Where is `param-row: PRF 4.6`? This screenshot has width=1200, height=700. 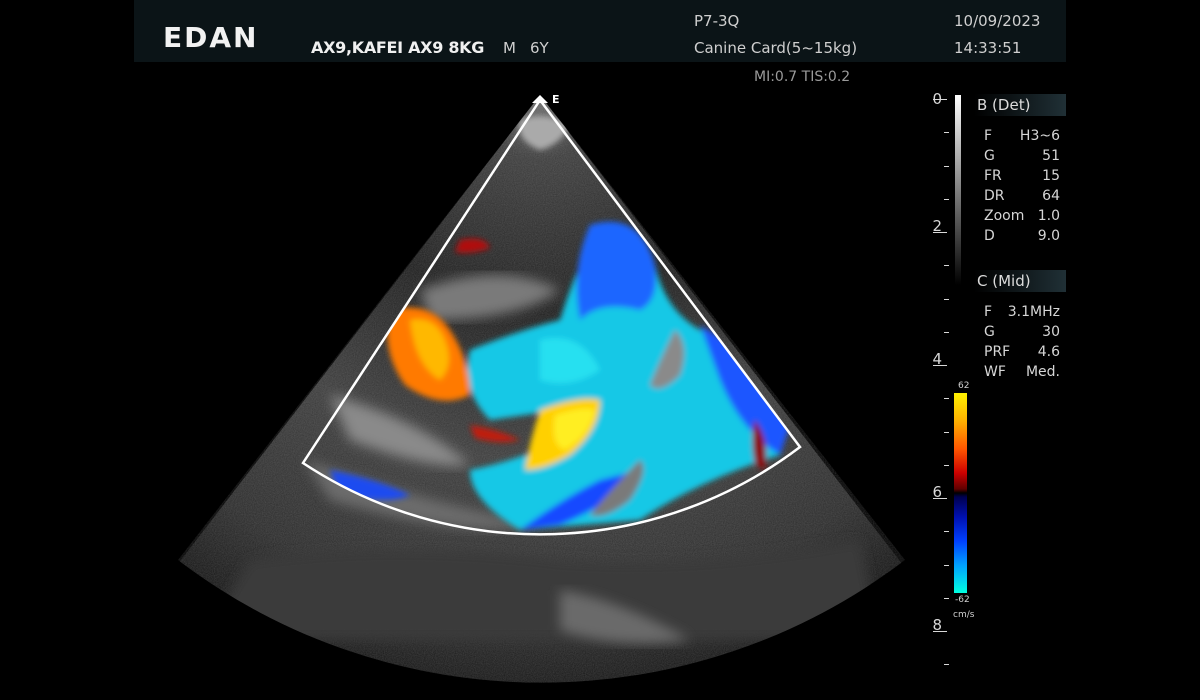
param-row: PRF 4.6 is located at coordinates (1022, 352).